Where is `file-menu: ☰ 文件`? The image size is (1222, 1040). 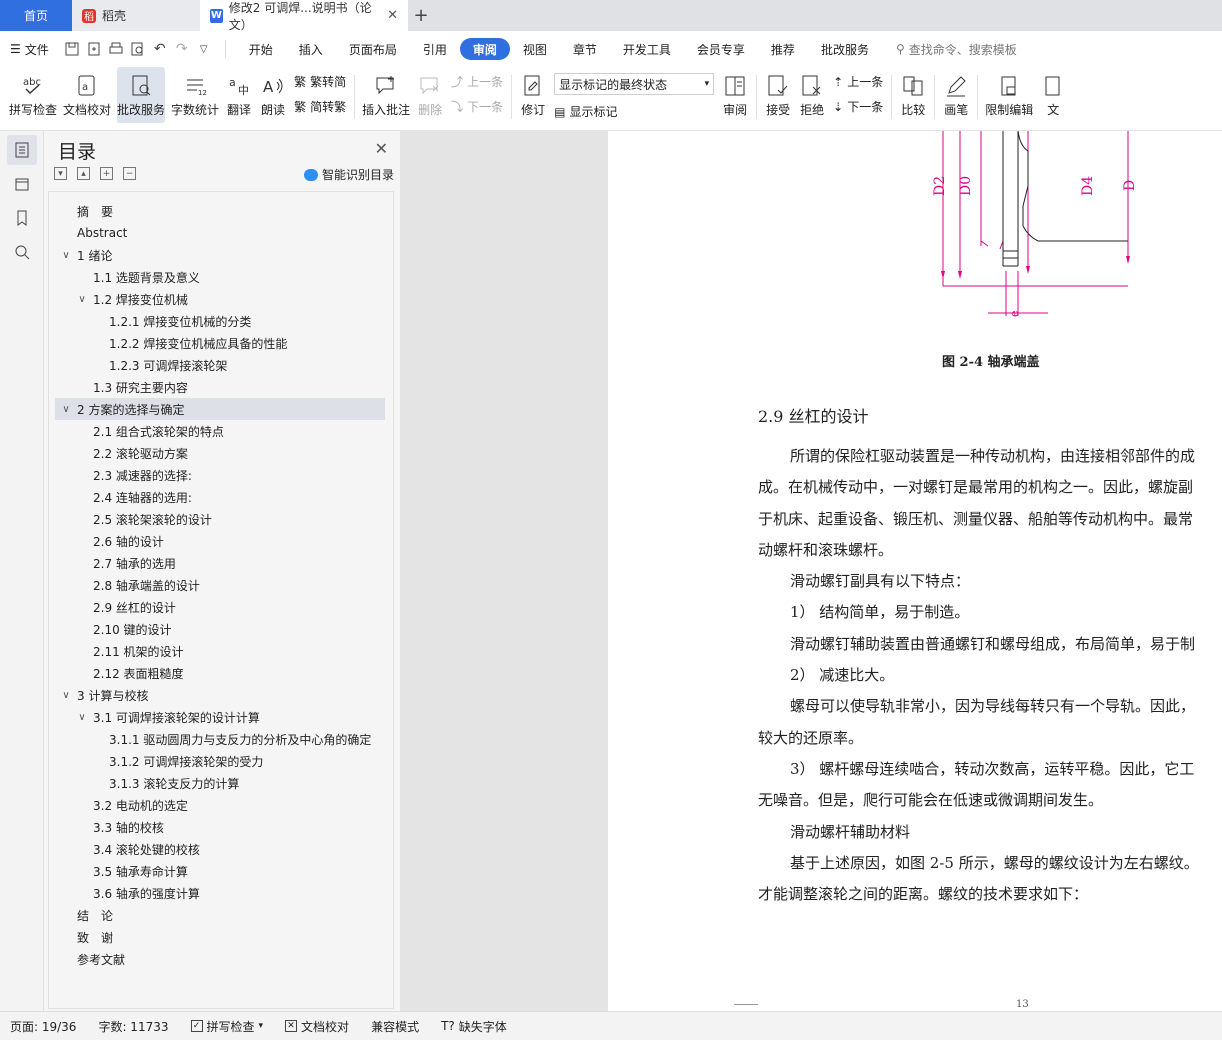
file-menu: ☰ 文件 is located at coordinates (29, 49).